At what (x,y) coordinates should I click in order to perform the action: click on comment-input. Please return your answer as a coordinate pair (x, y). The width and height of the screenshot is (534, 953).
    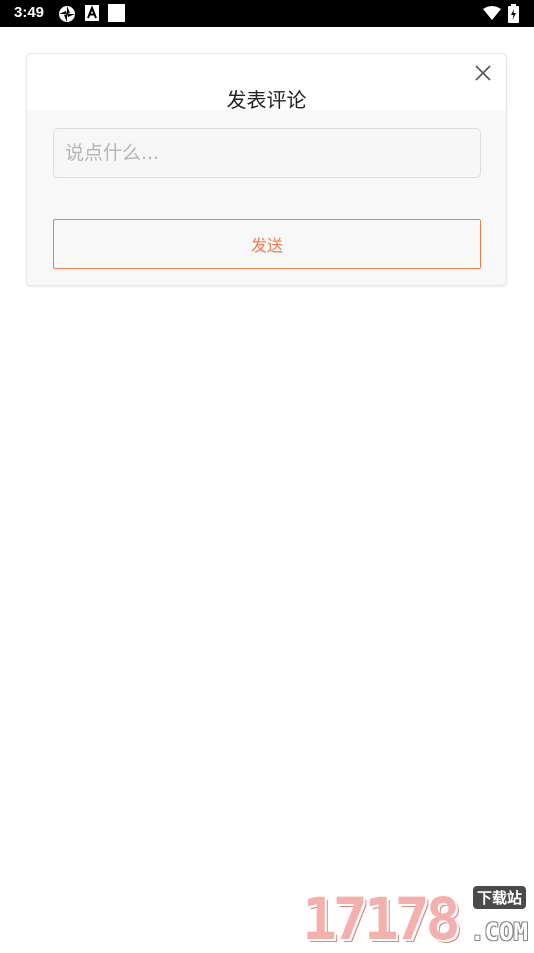
    Looking at the image, I should click on (267, 153).